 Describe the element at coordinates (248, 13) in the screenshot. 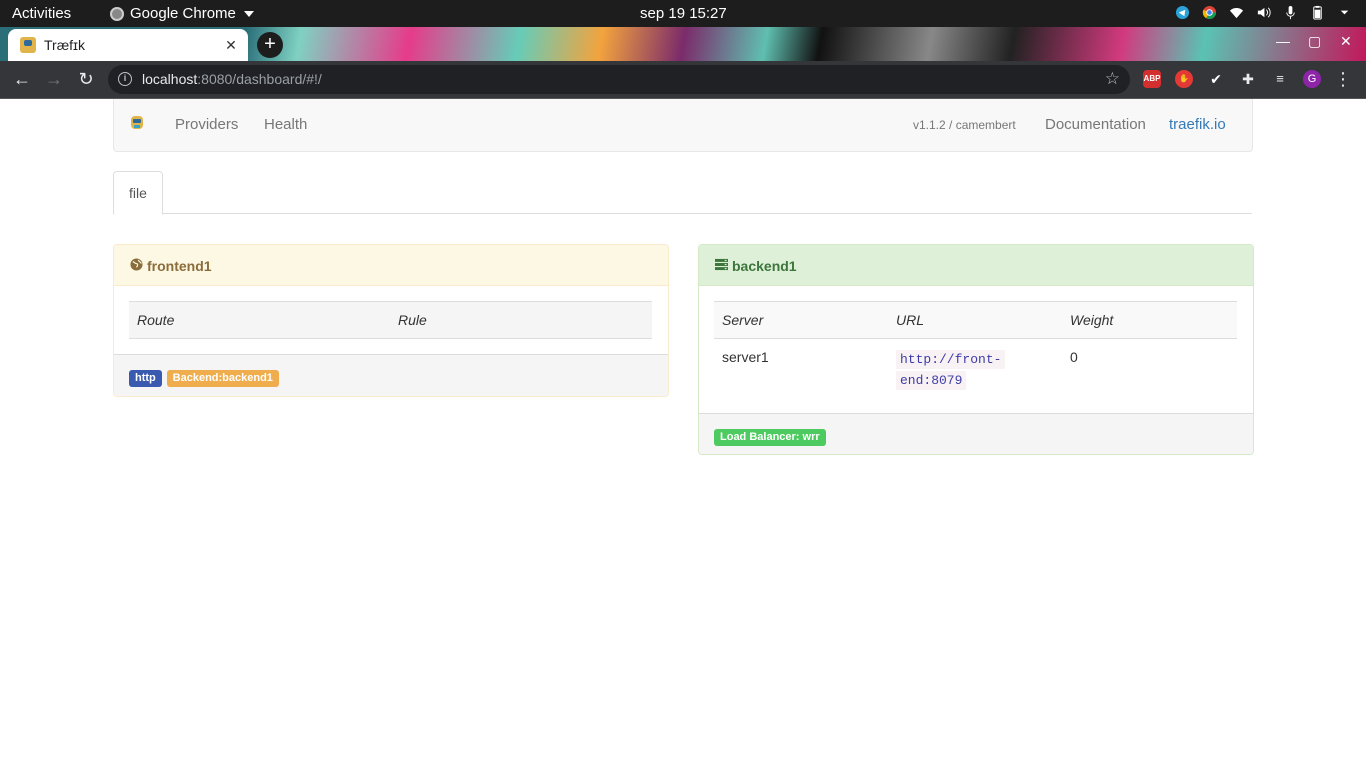

I see `chevron-down-icon` at that location.